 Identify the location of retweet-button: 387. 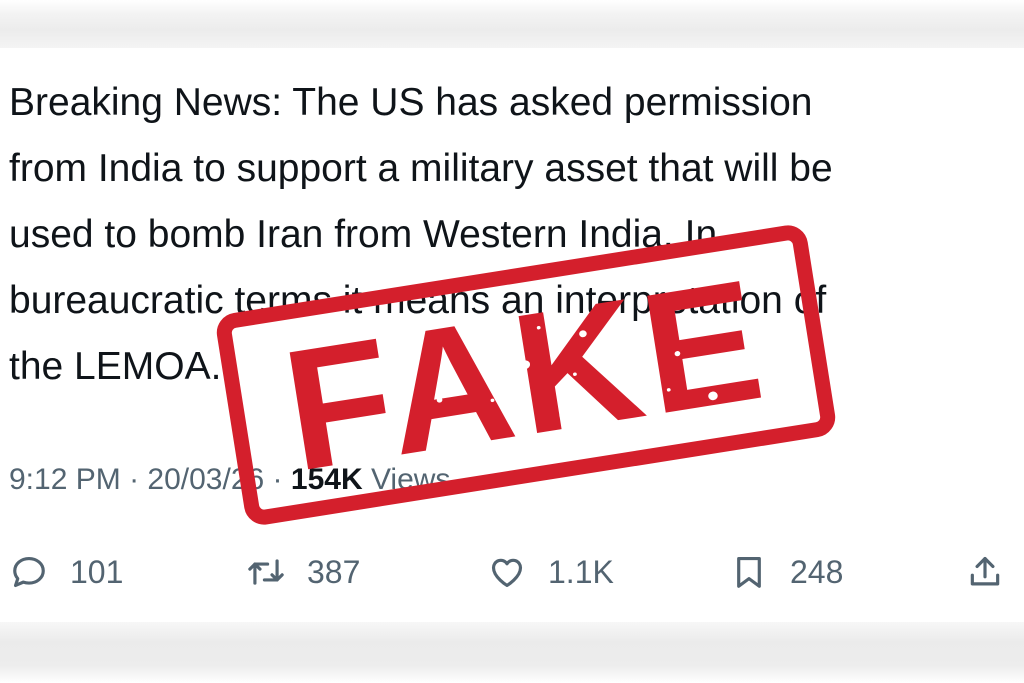
(303, 572).